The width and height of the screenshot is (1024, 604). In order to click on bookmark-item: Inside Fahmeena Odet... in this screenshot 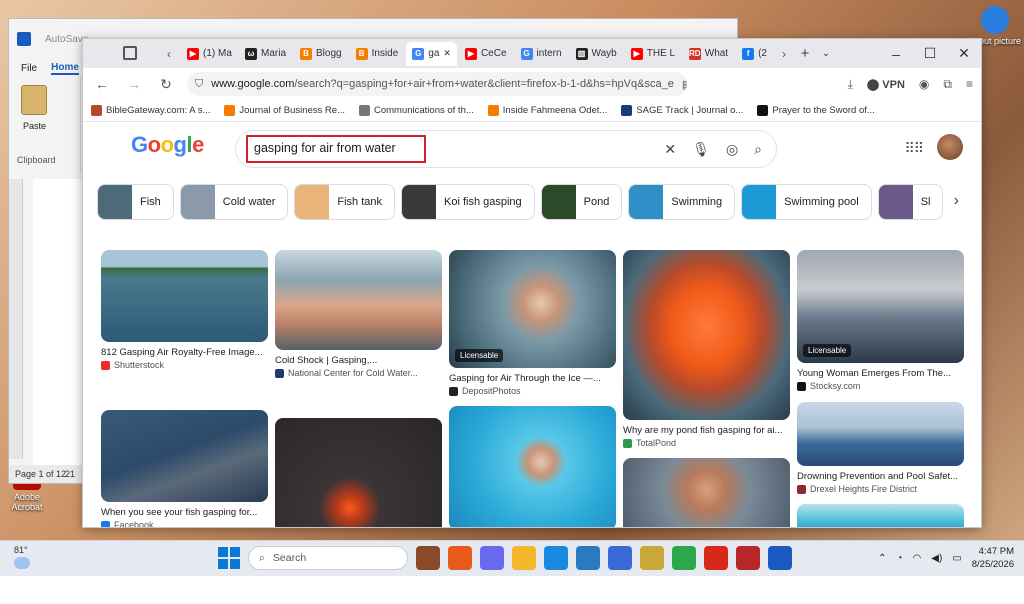, I will do `click(547, 110)`.